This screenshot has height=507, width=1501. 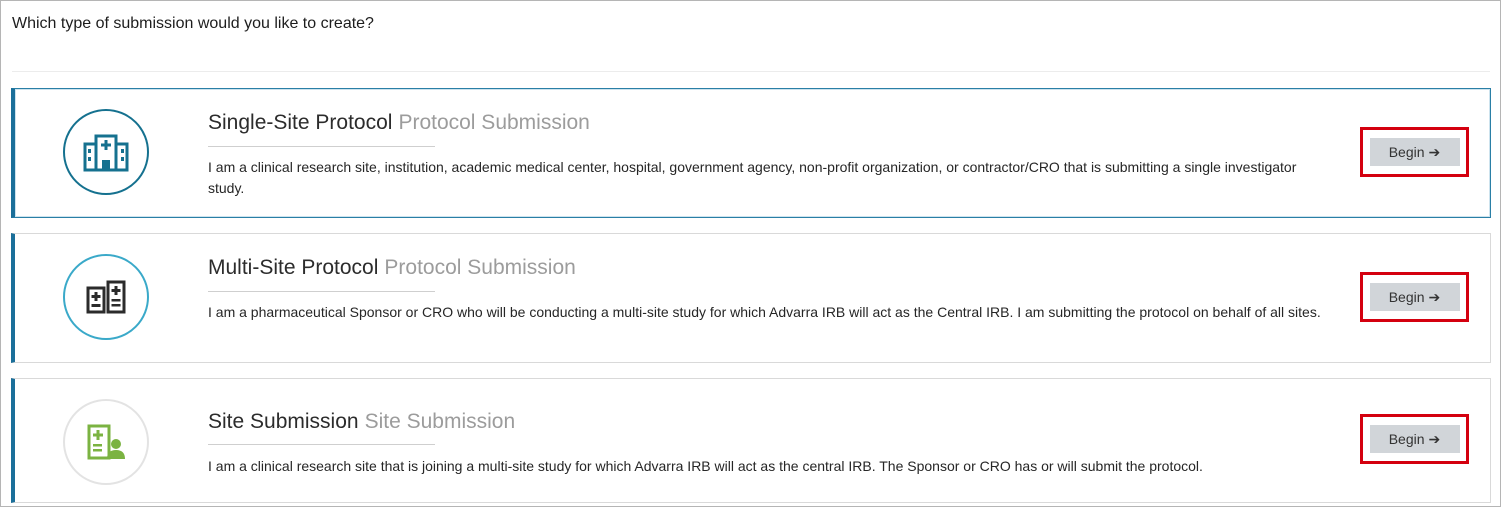 What do you see at coordinates (293, 267) in the screenshot?
I see `card-title-main: Multi-Site Protocol` at bounding box center [293, 267].